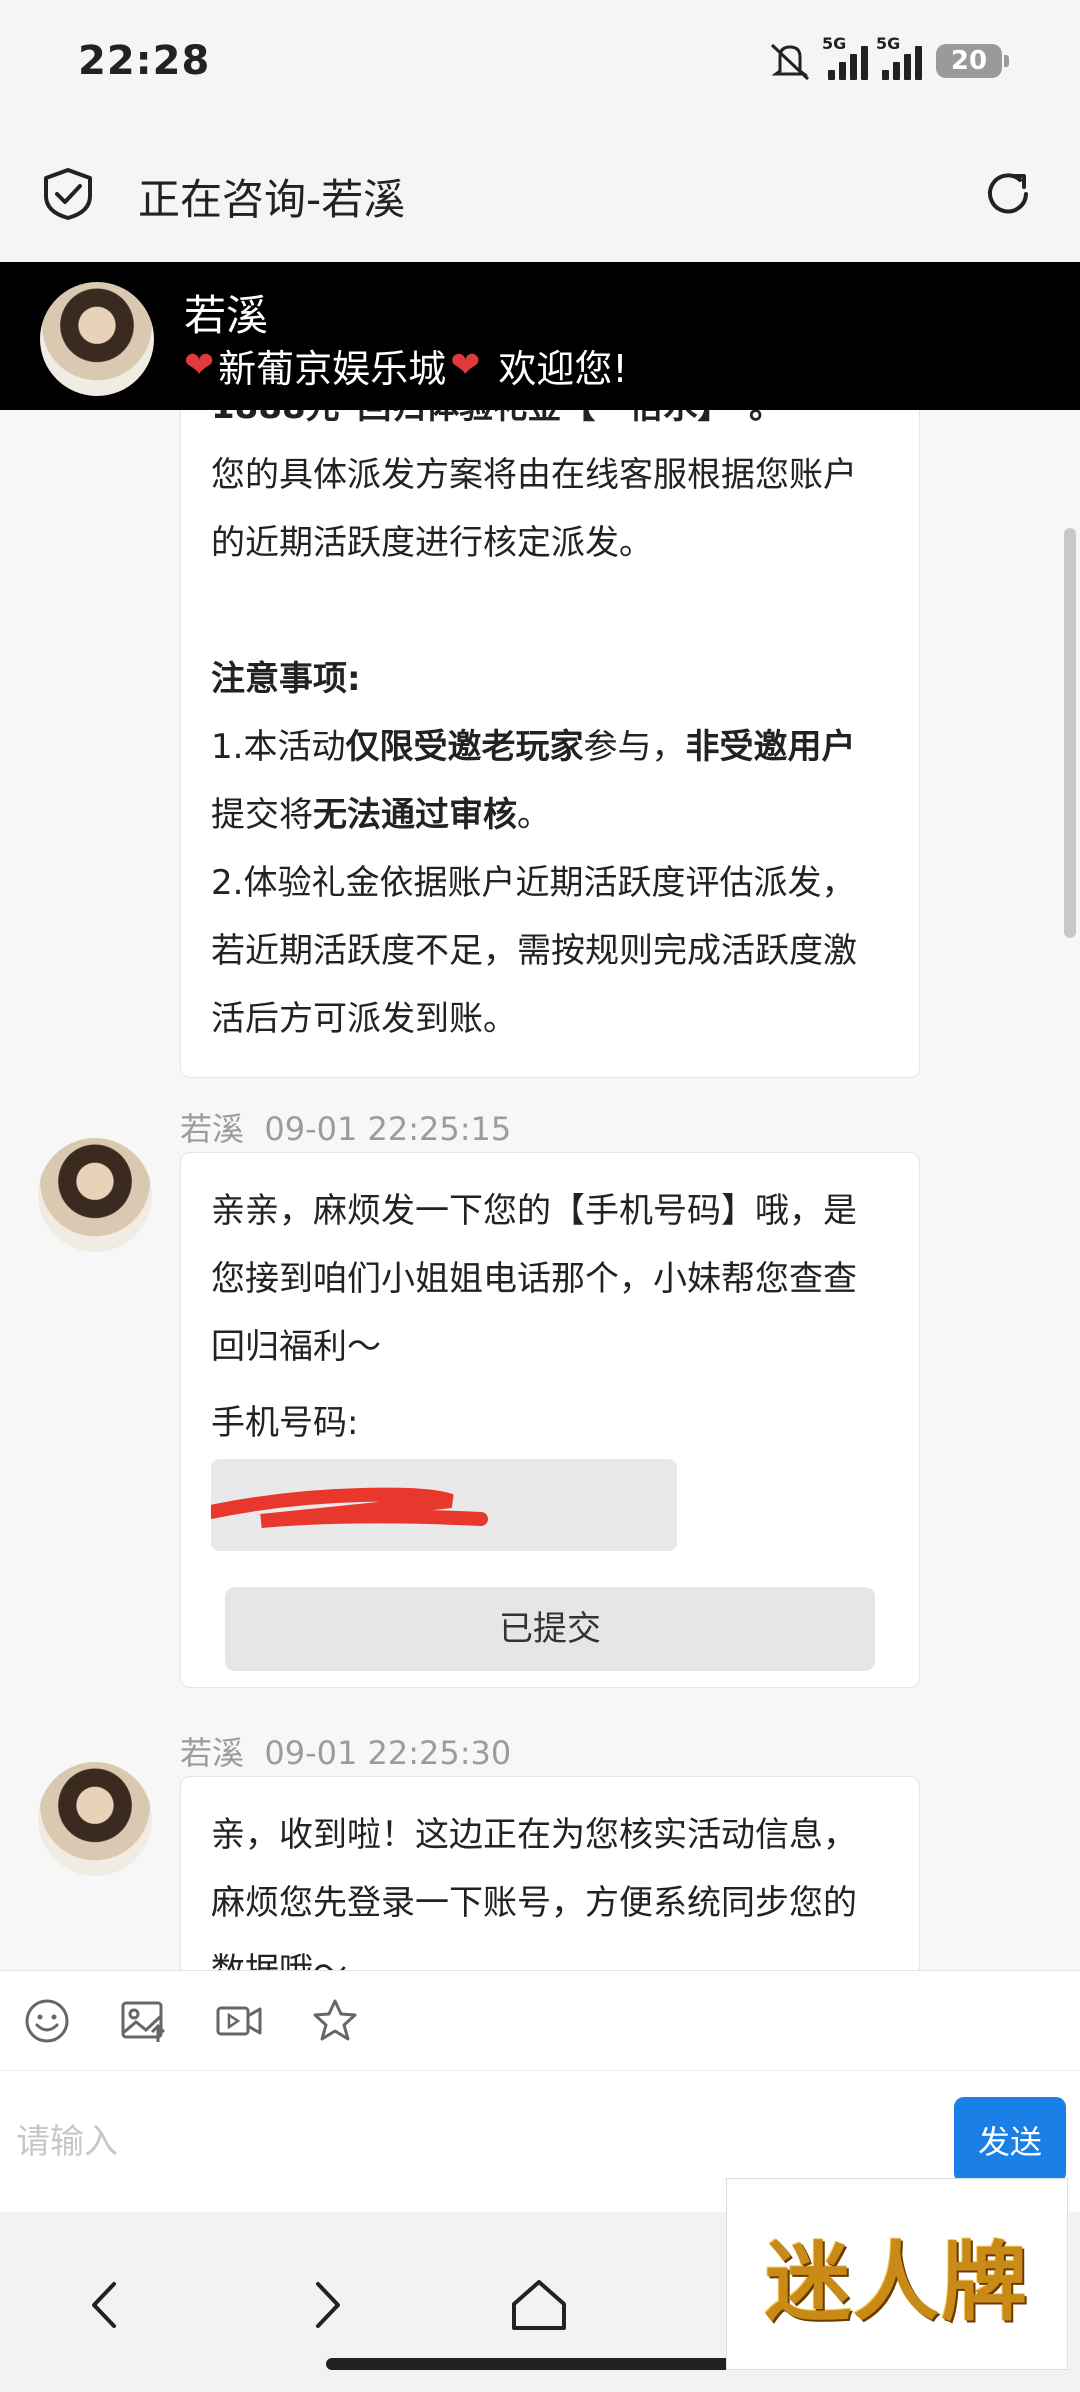 The height and width of the screenshot is (2392, 1080). I want to click on image-icon, so click(143, 2021).